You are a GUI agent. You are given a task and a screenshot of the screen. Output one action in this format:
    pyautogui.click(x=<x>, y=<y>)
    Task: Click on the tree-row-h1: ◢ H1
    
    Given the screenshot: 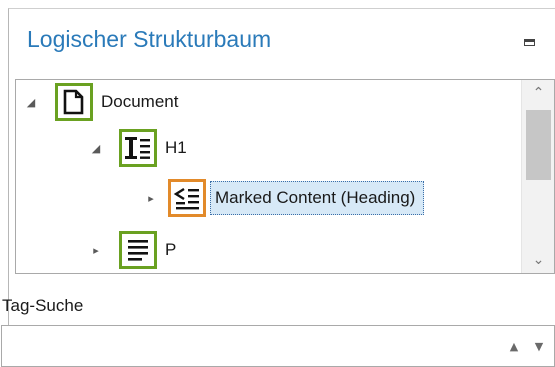 What is the action you would take?
    pyautogui.click(x=138, y=148)
    